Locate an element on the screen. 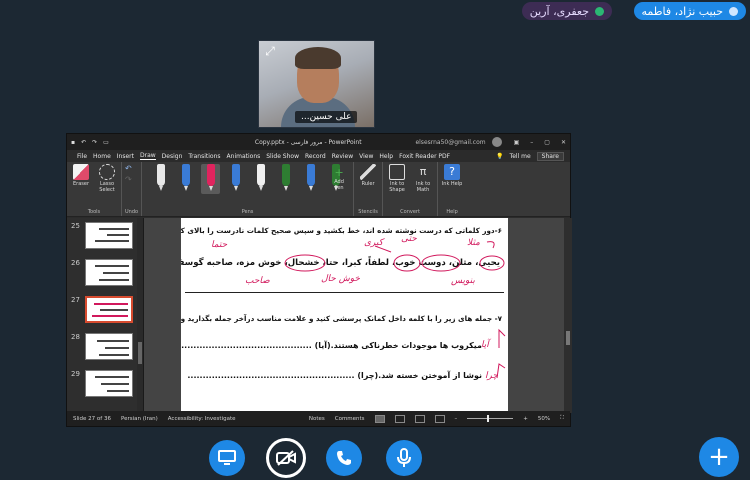  tab-review: Review is located at coordinates (342, 156).